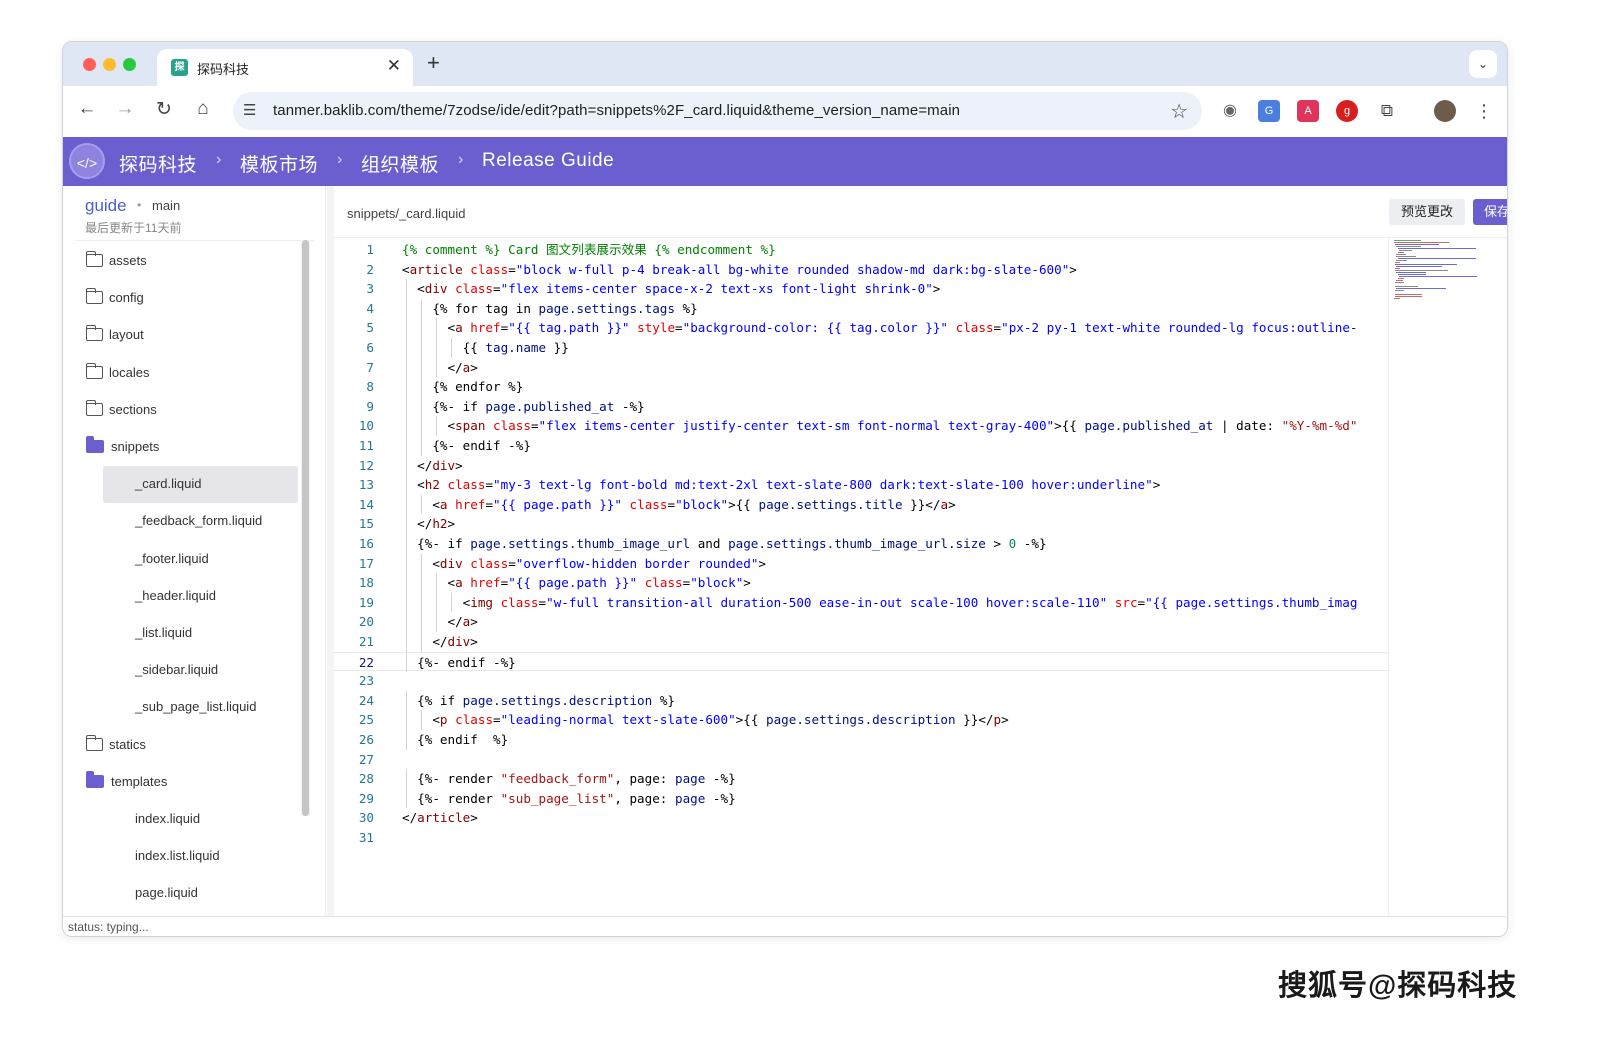 Image resolution: width=1600 pixels, height=1037 pixels. What do you see at coordinates (370, 289) in the screenshot?
I see `line-number: 3` at bounding box center [370, 289].